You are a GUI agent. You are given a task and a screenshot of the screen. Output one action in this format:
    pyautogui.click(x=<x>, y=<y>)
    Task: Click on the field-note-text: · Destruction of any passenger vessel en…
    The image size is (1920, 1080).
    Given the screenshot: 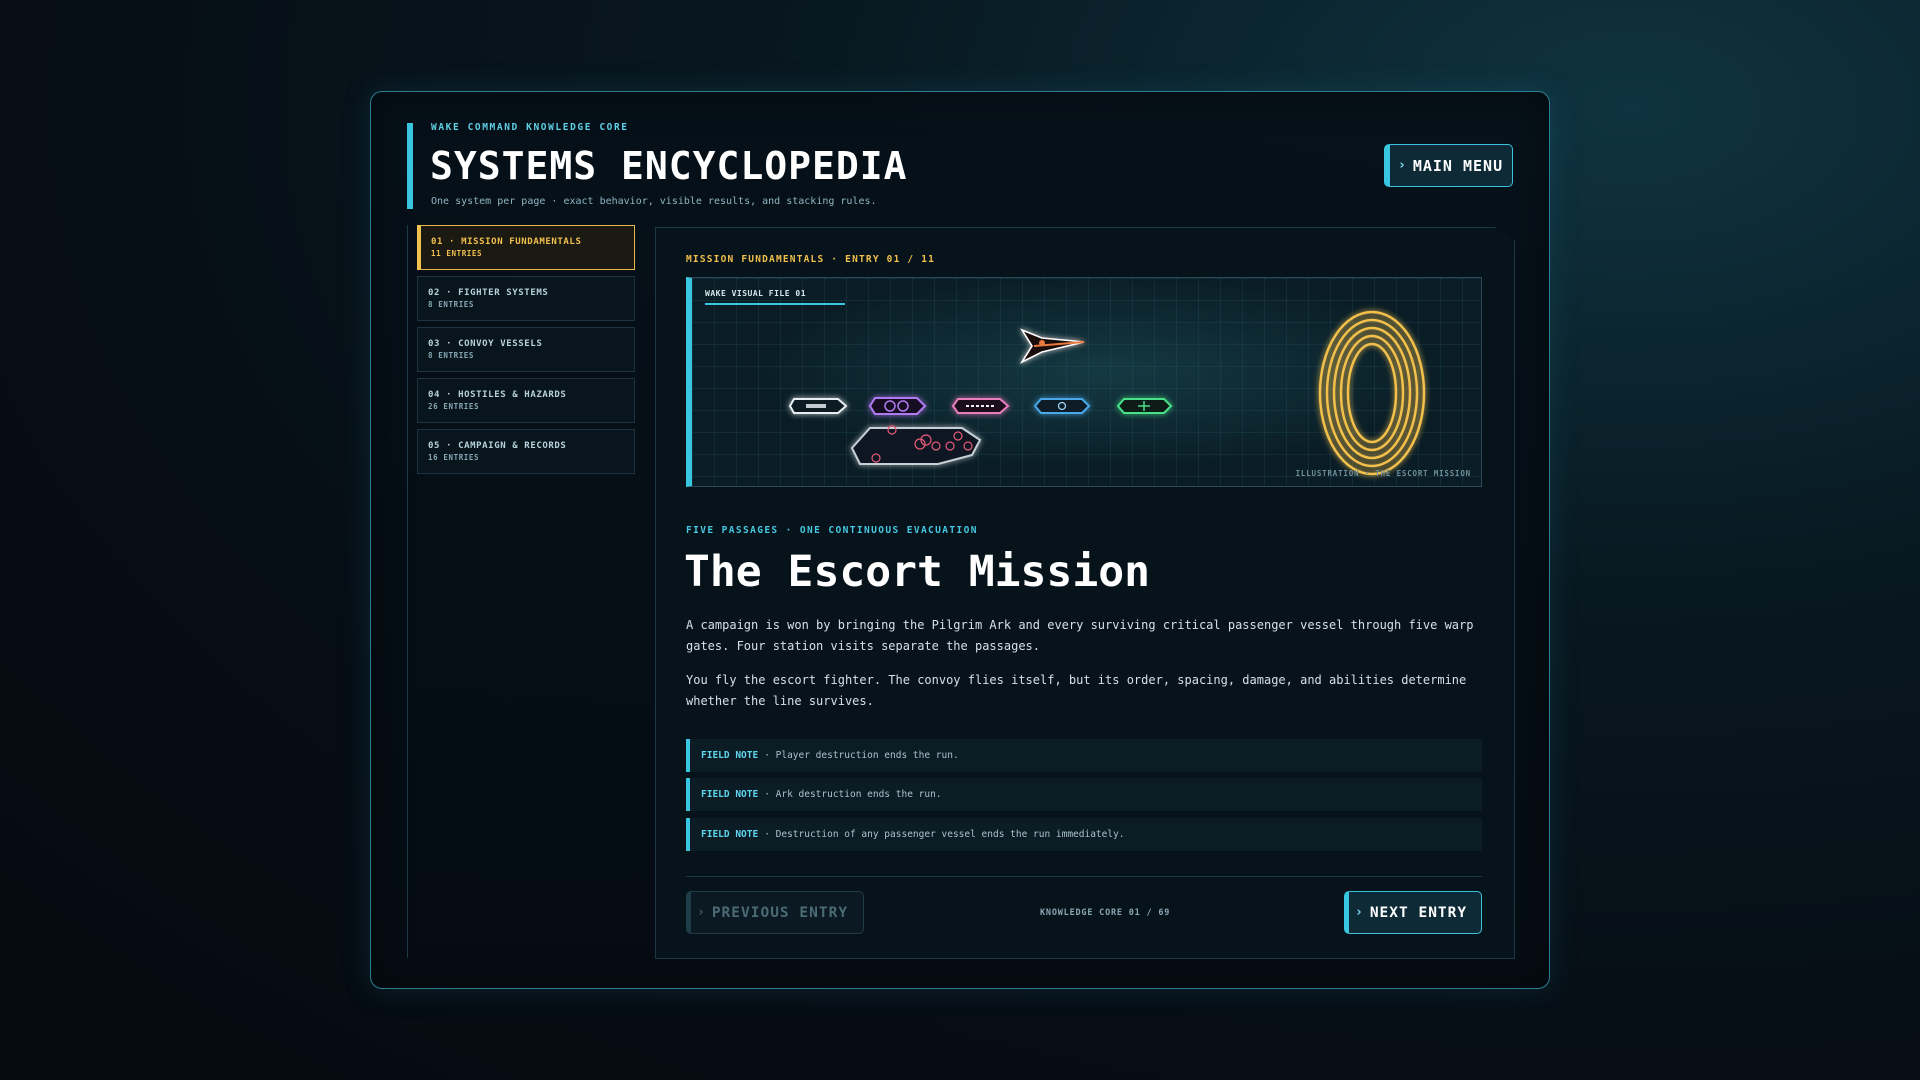 What is the action you would take?
    pyautogui.click(x=944, y=834)
    